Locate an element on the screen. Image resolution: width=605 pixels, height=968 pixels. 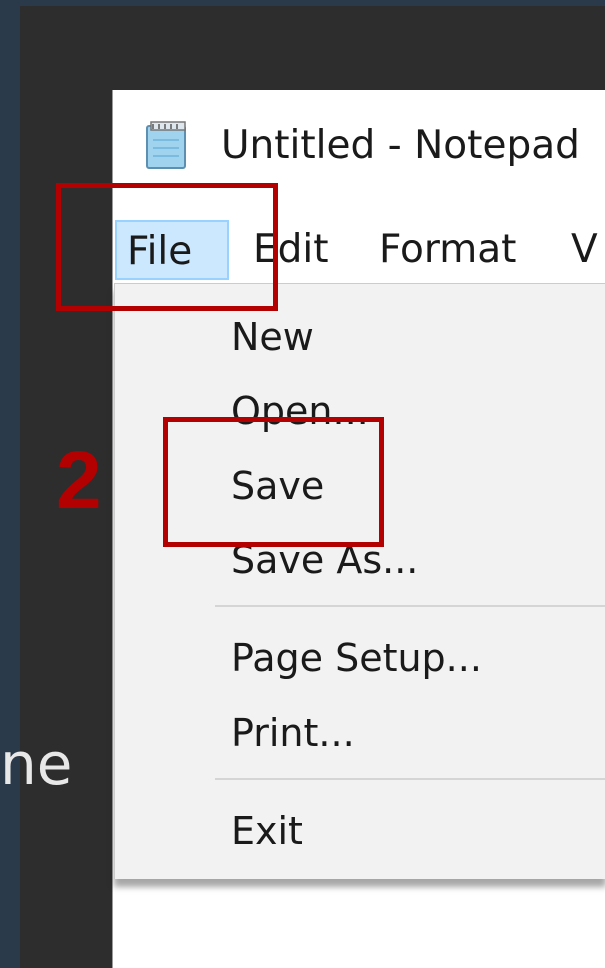
background-text: ne is located at coordinates (36, 764).